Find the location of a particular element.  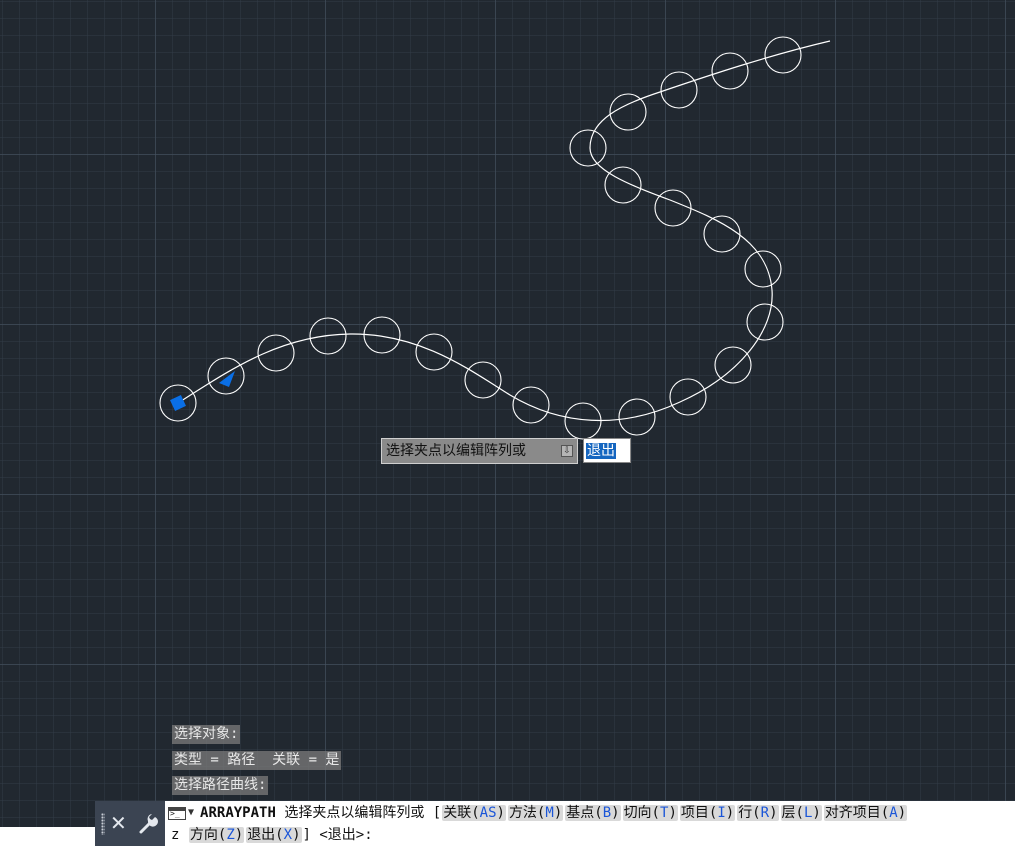

history-line-2: 类型 = 路径 关联 = 是 is located at coordinates (257, 760).